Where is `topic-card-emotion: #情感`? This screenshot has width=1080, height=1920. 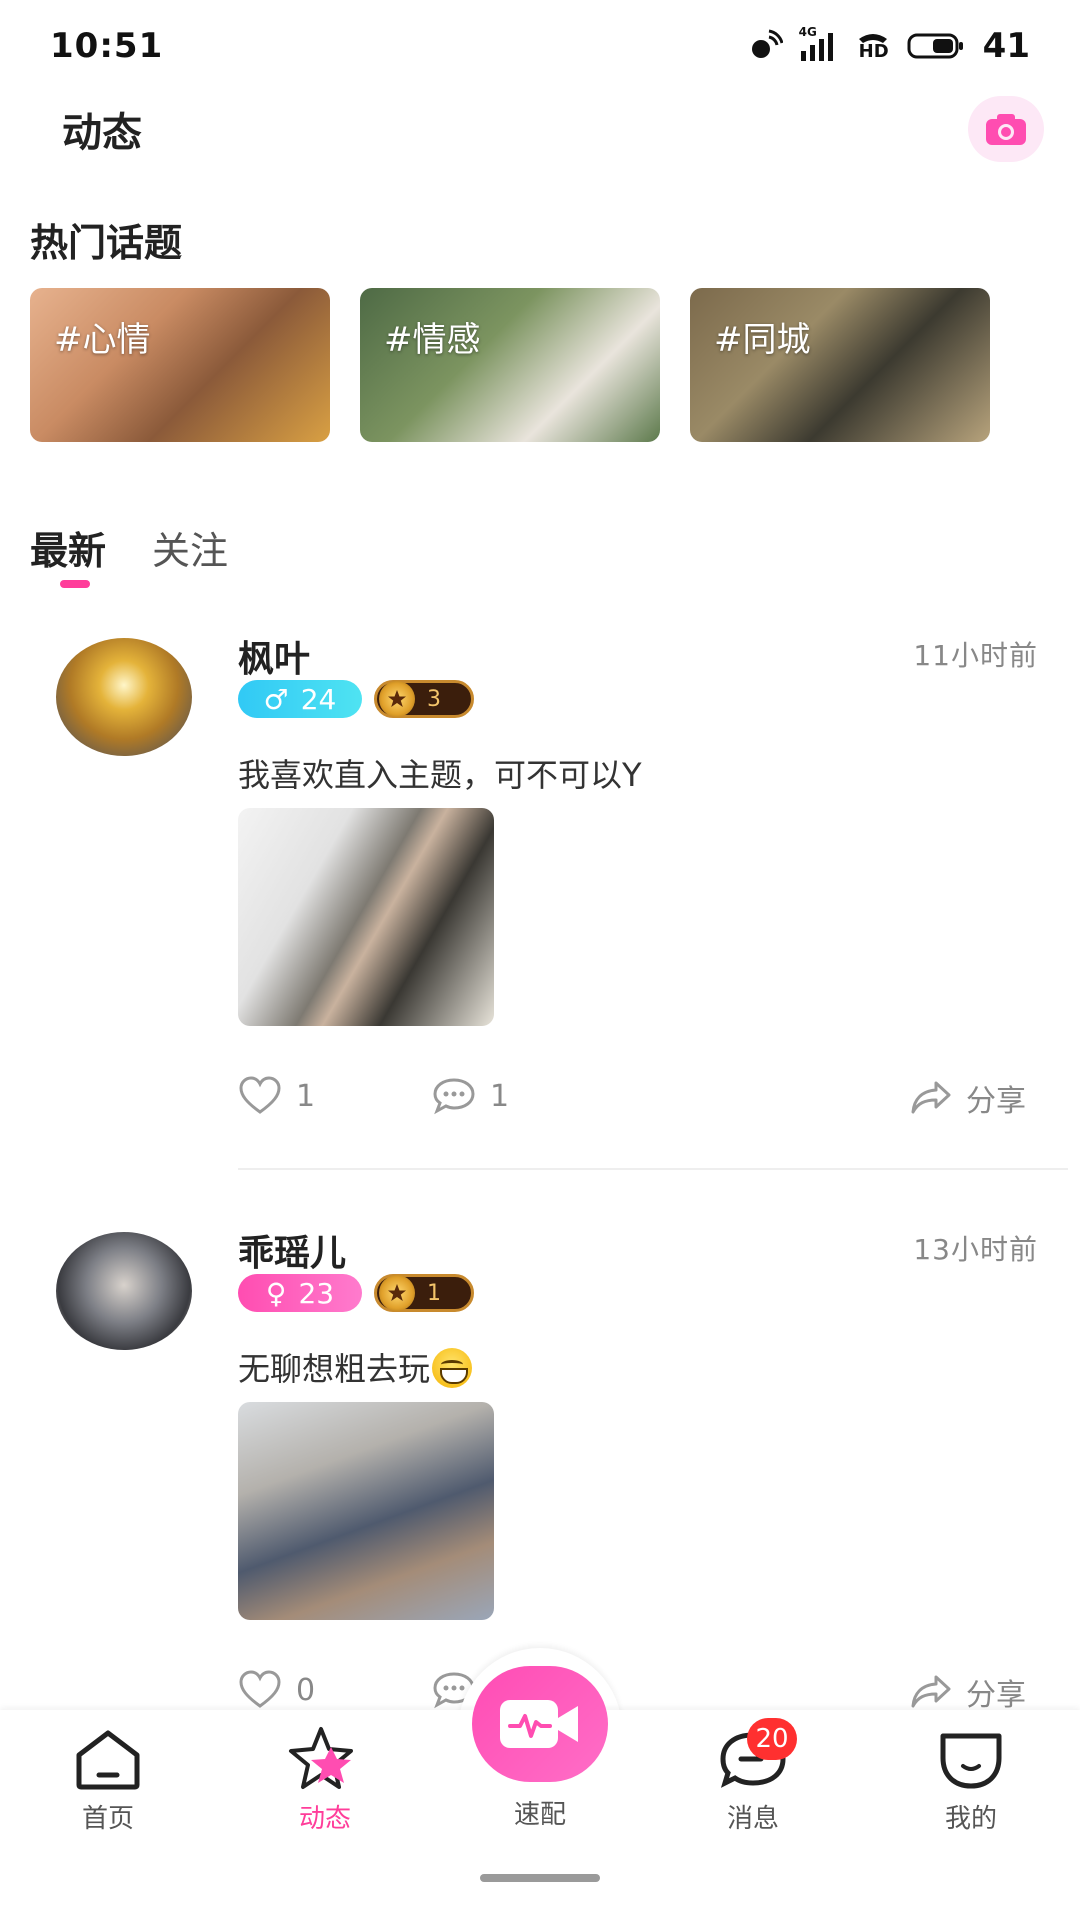
topic-card-emotion: #情感 is located at coordinates (510, 365).